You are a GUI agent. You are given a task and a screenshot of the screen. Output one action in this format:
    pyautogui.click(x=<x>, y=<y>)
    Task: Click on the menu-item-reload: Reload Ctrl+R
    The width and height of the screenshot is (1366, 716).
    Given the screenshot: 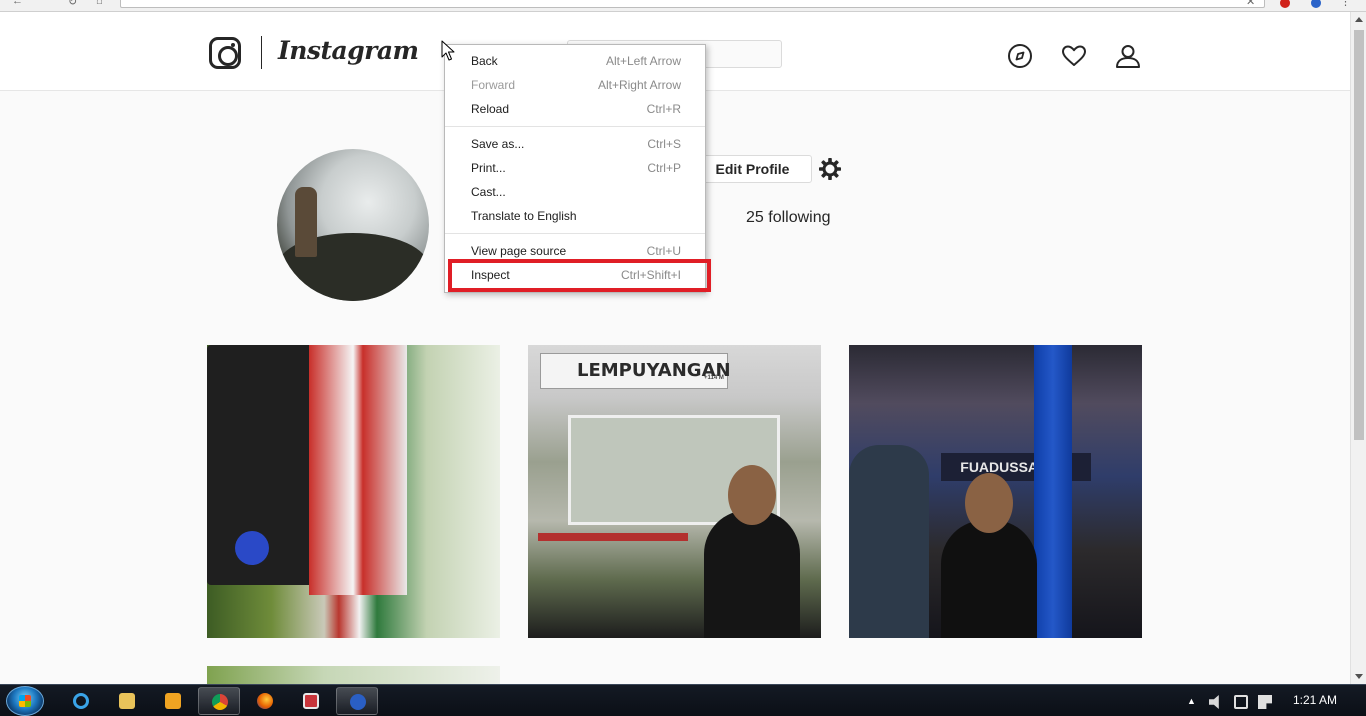 What is the action you would take?
    pyautogui.click(x=575, y=109)
    